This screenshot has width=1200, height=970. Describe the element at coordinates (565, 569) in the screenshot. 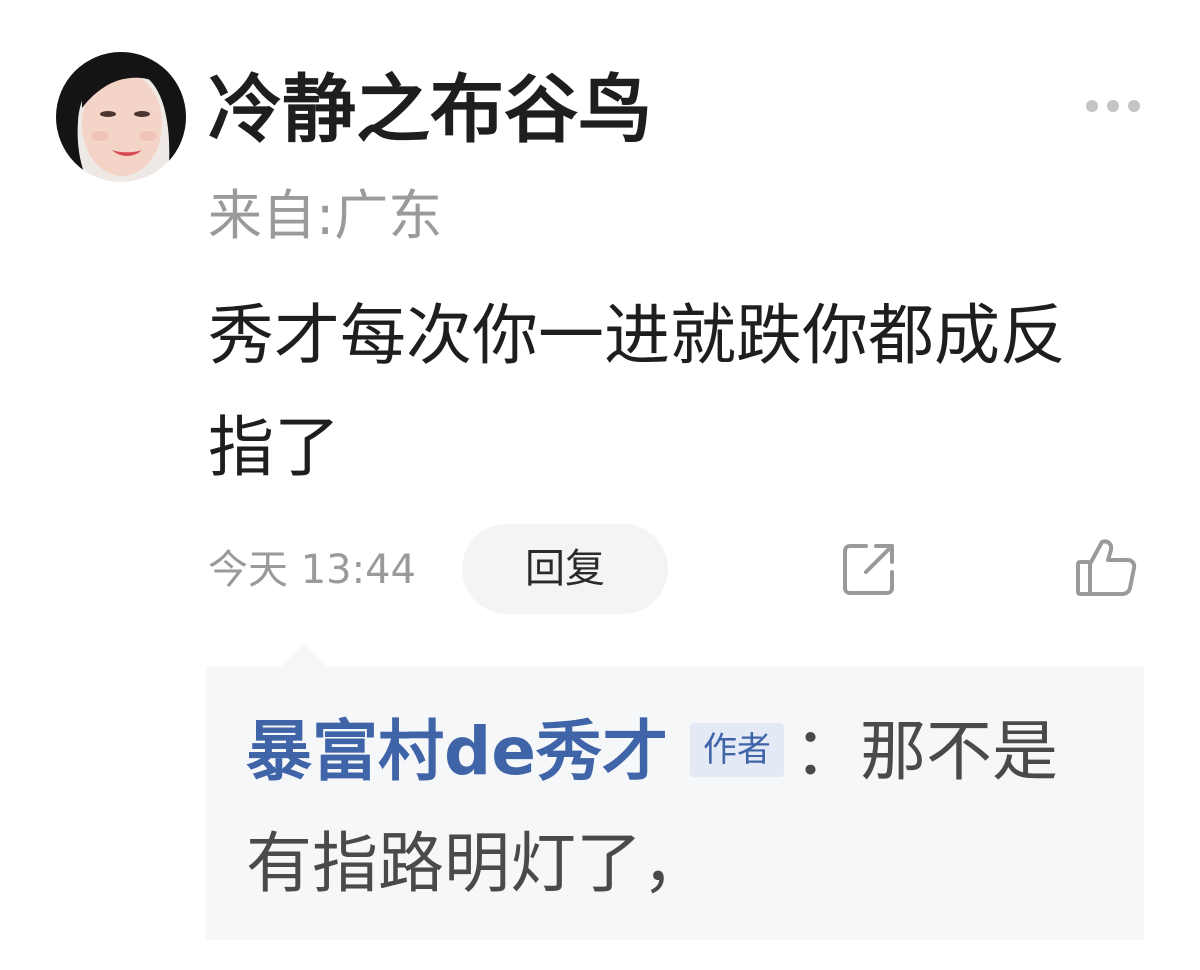

I see `reply-button: 回复` at that location.